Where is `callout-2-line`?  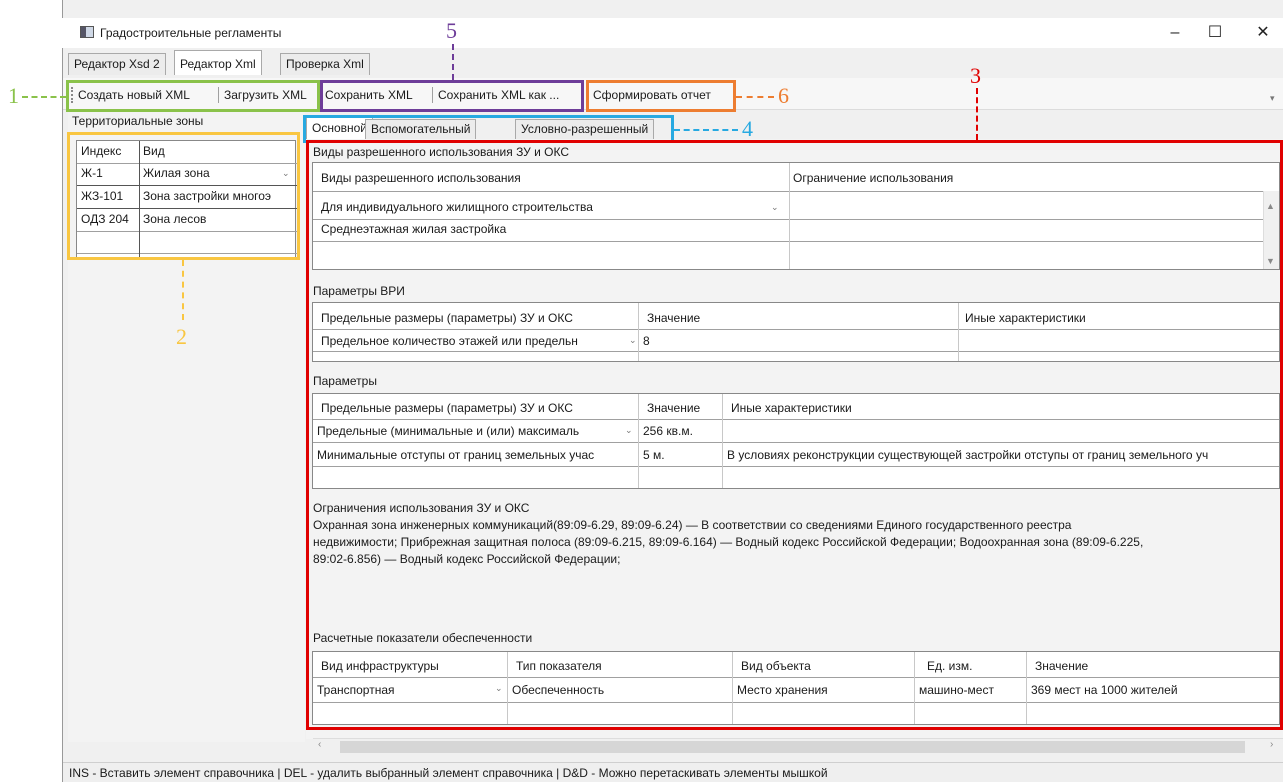
callout-2-line is located at coordinates (183, 290).